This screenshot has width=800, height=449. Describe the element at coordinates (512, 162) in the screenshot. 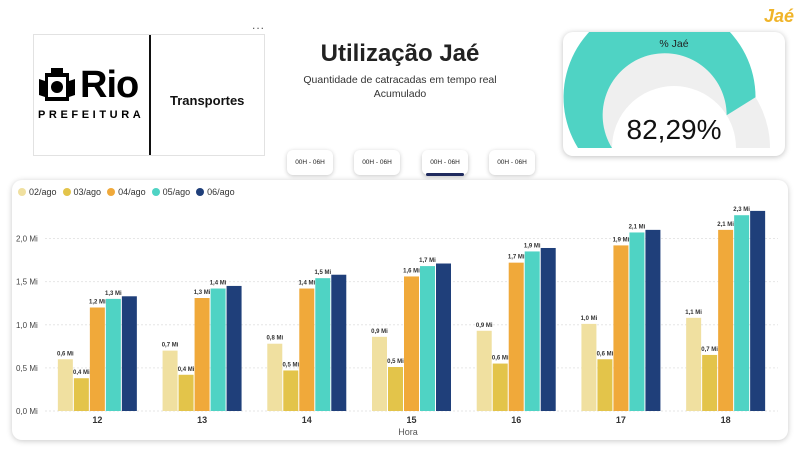

I see `tab-time-range-4: 00H - 06H` at that location.